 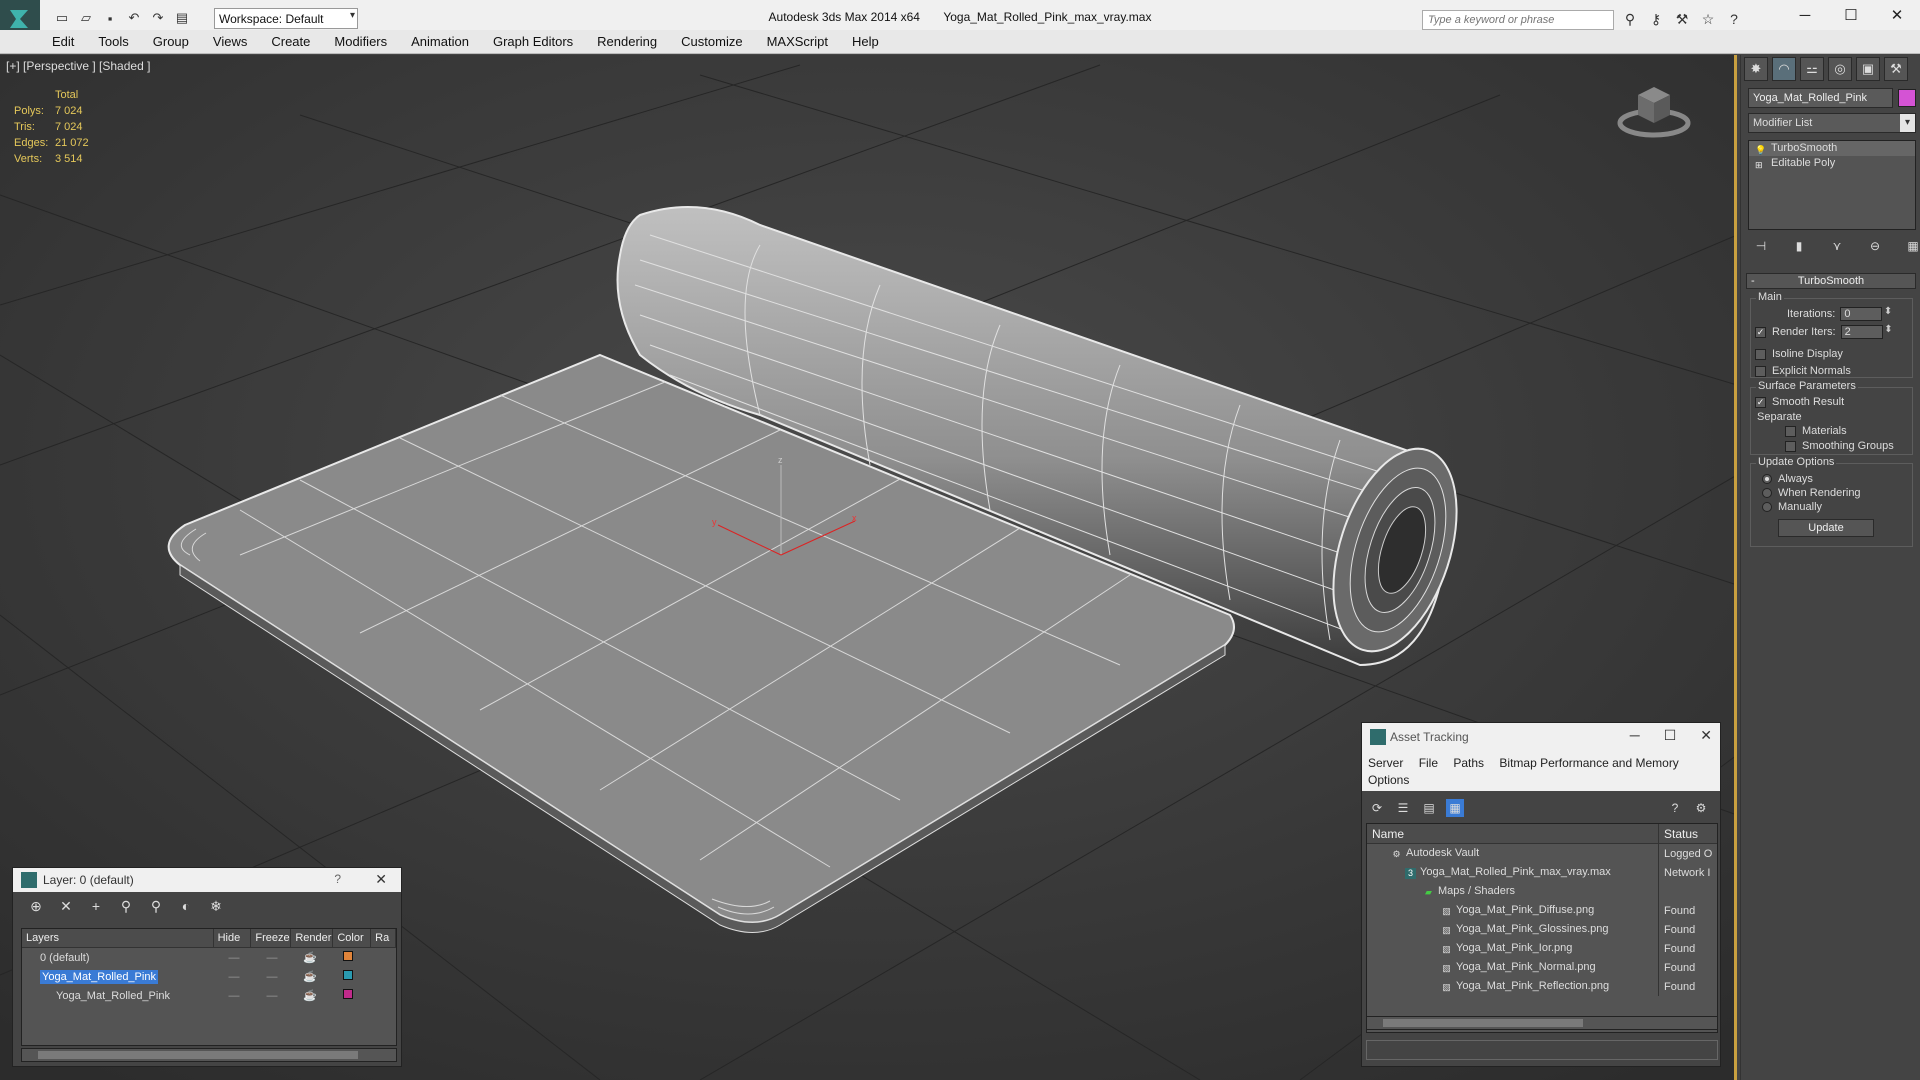 What do you see at coordinates (1513, 833) in the screenshot?
I see `column-name: Name` at bounding box center [1513, 833].